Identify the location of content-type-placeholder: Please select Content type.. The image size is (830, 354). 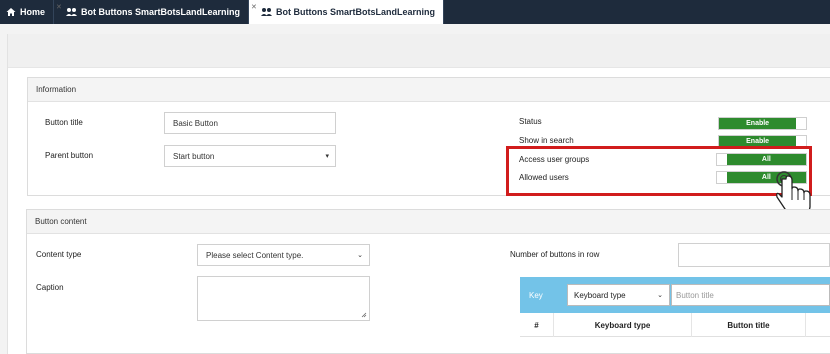
(255, 255).